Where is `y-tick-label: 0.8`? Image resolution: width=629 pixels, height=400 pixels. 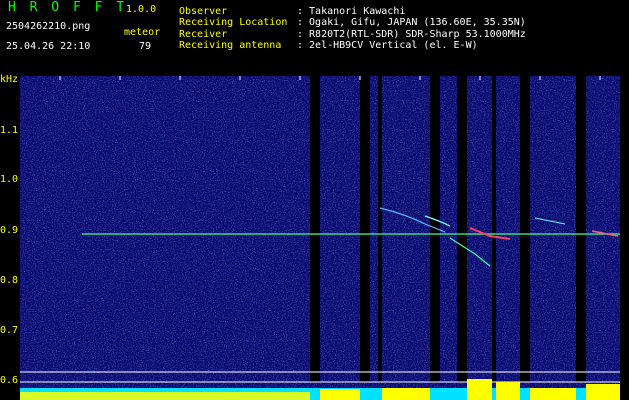
y-tick-label: 0.8 is located at coordinates (9, 280).